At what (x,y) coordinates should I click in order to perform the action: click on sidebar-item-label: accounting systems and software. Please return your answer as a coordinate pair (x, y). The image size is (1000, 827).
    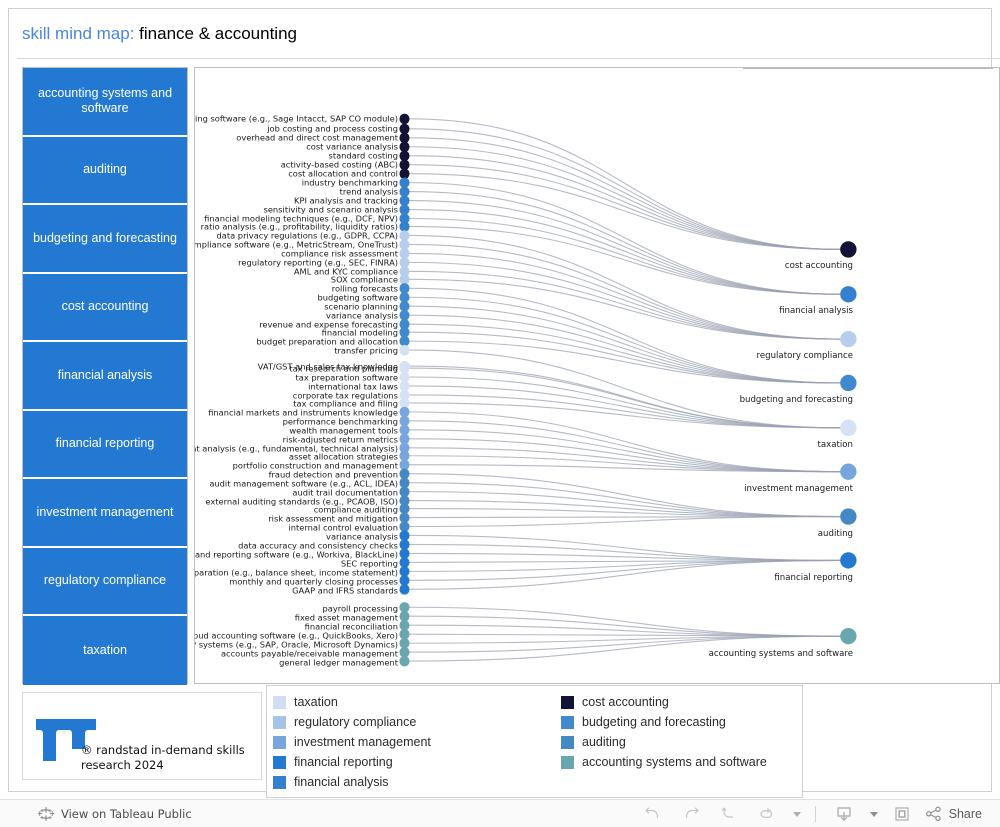
    Looking at the image, I should click on (105, 101).